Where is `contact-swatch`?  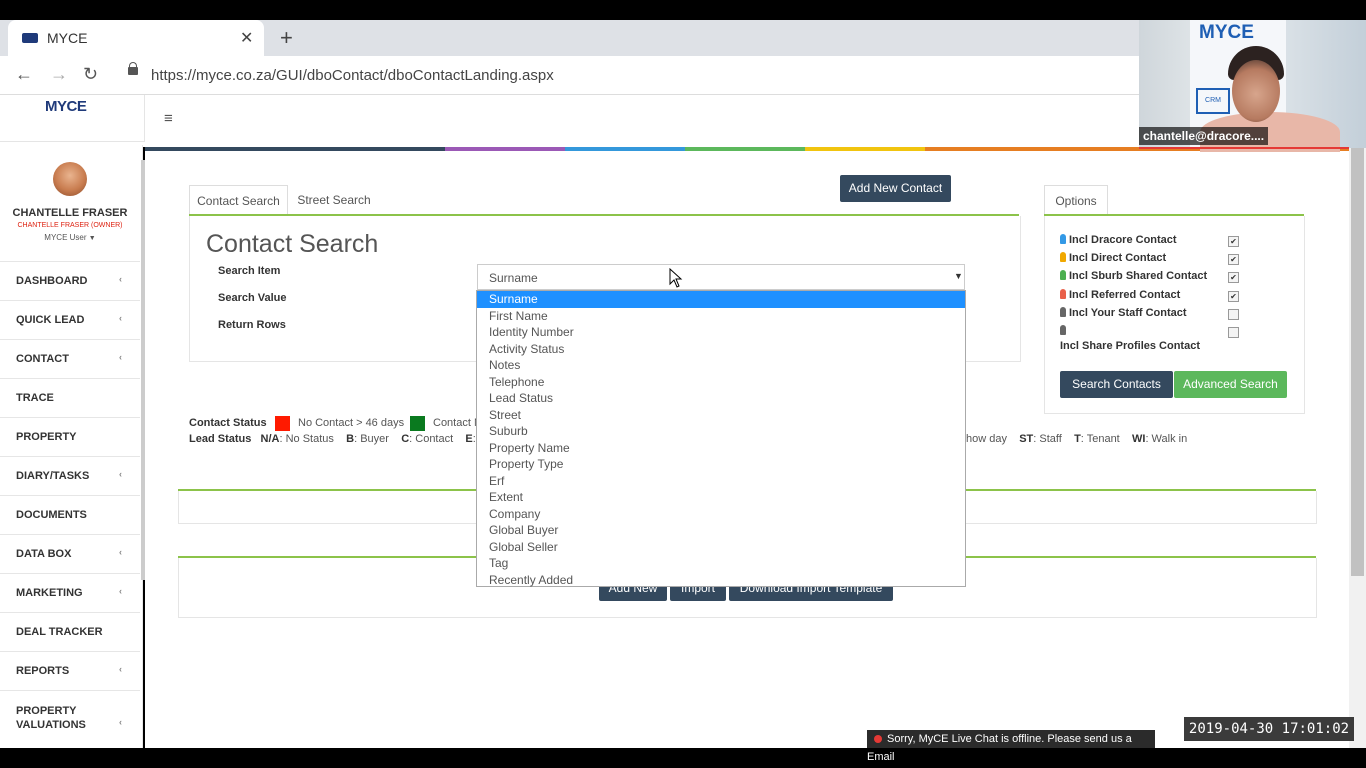 contact-swatch is located at coordinates (417, 423).